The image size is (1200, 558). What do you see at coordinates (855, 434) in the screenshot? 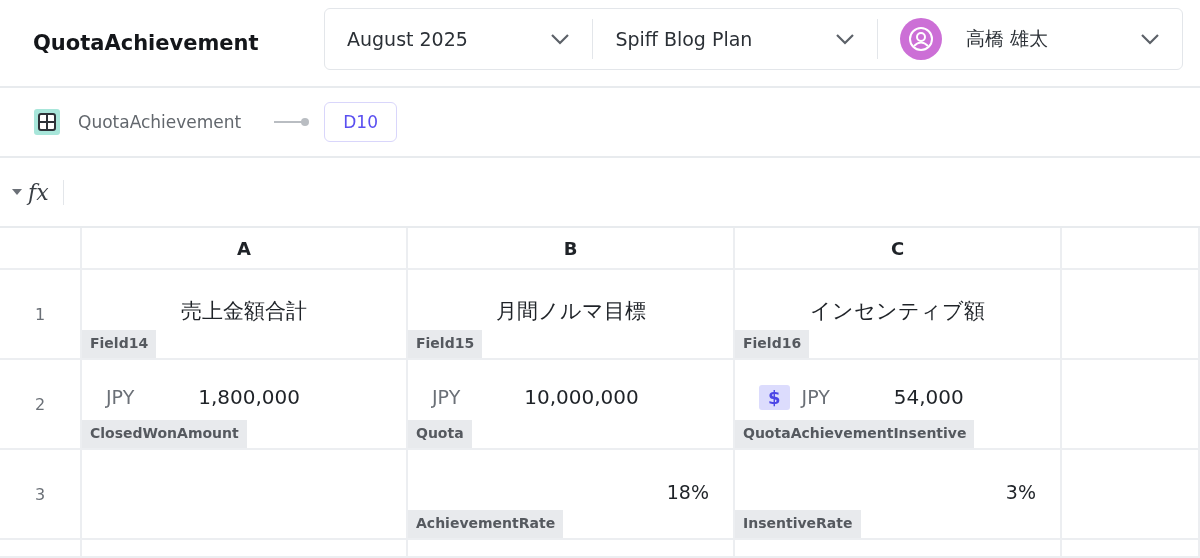
I see `field-tag: QuotaAchievementInsentive` at bounding box center [855, 434].